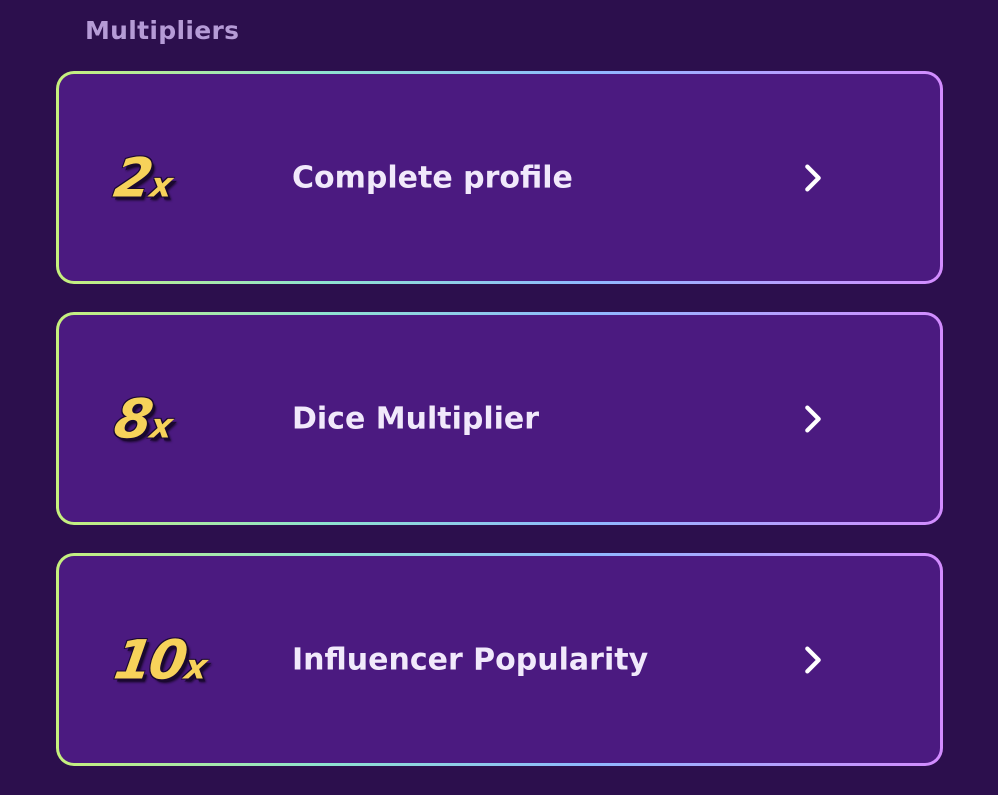  What do you see at coordinates (416, 418) in the screenshot?
I see `multiplier-label: Dice Multiplier` at bounding box center [416, 418].